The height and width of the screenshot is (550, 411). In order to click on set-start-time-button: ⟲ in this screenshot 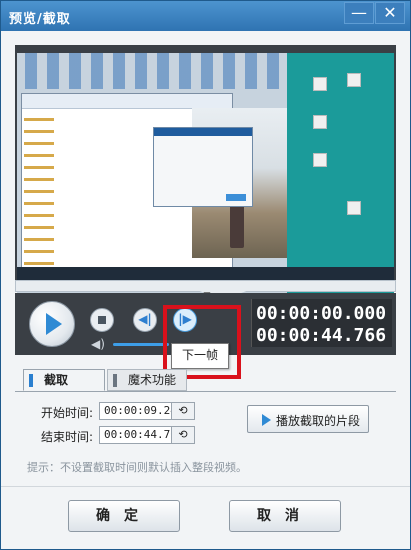, I will do `click(183, 411)`.